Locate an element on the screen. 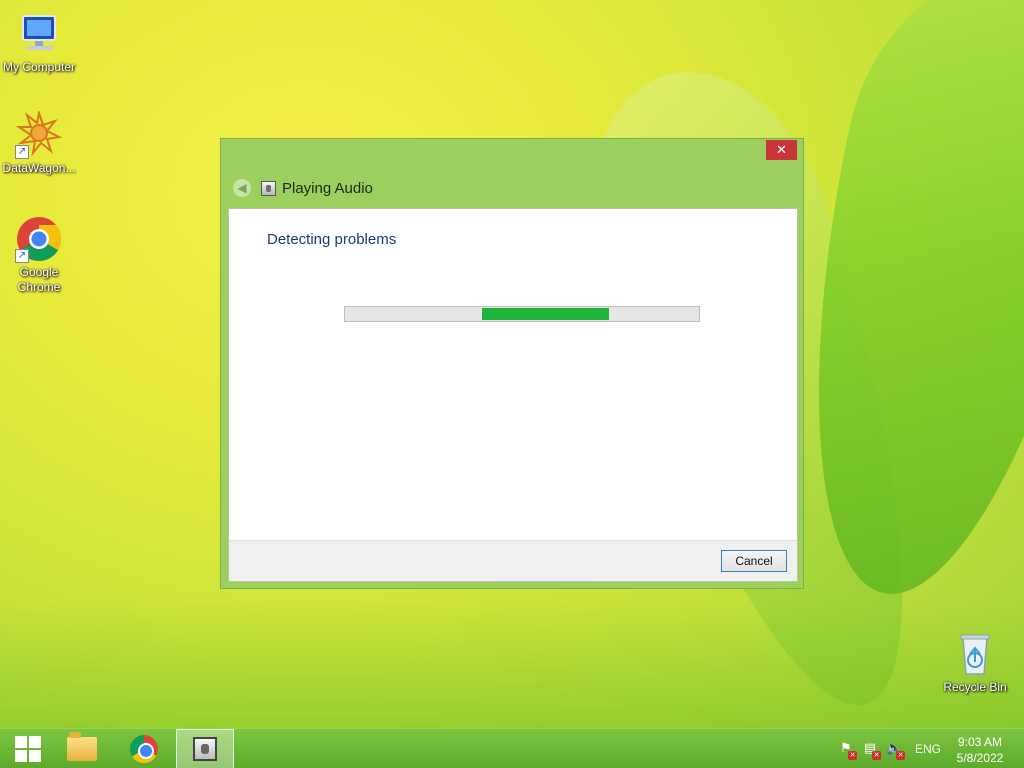 The width and height of the screenshot is (1024, 768). desktop-icon-label: My Computer is located at coordinates (39, 67).